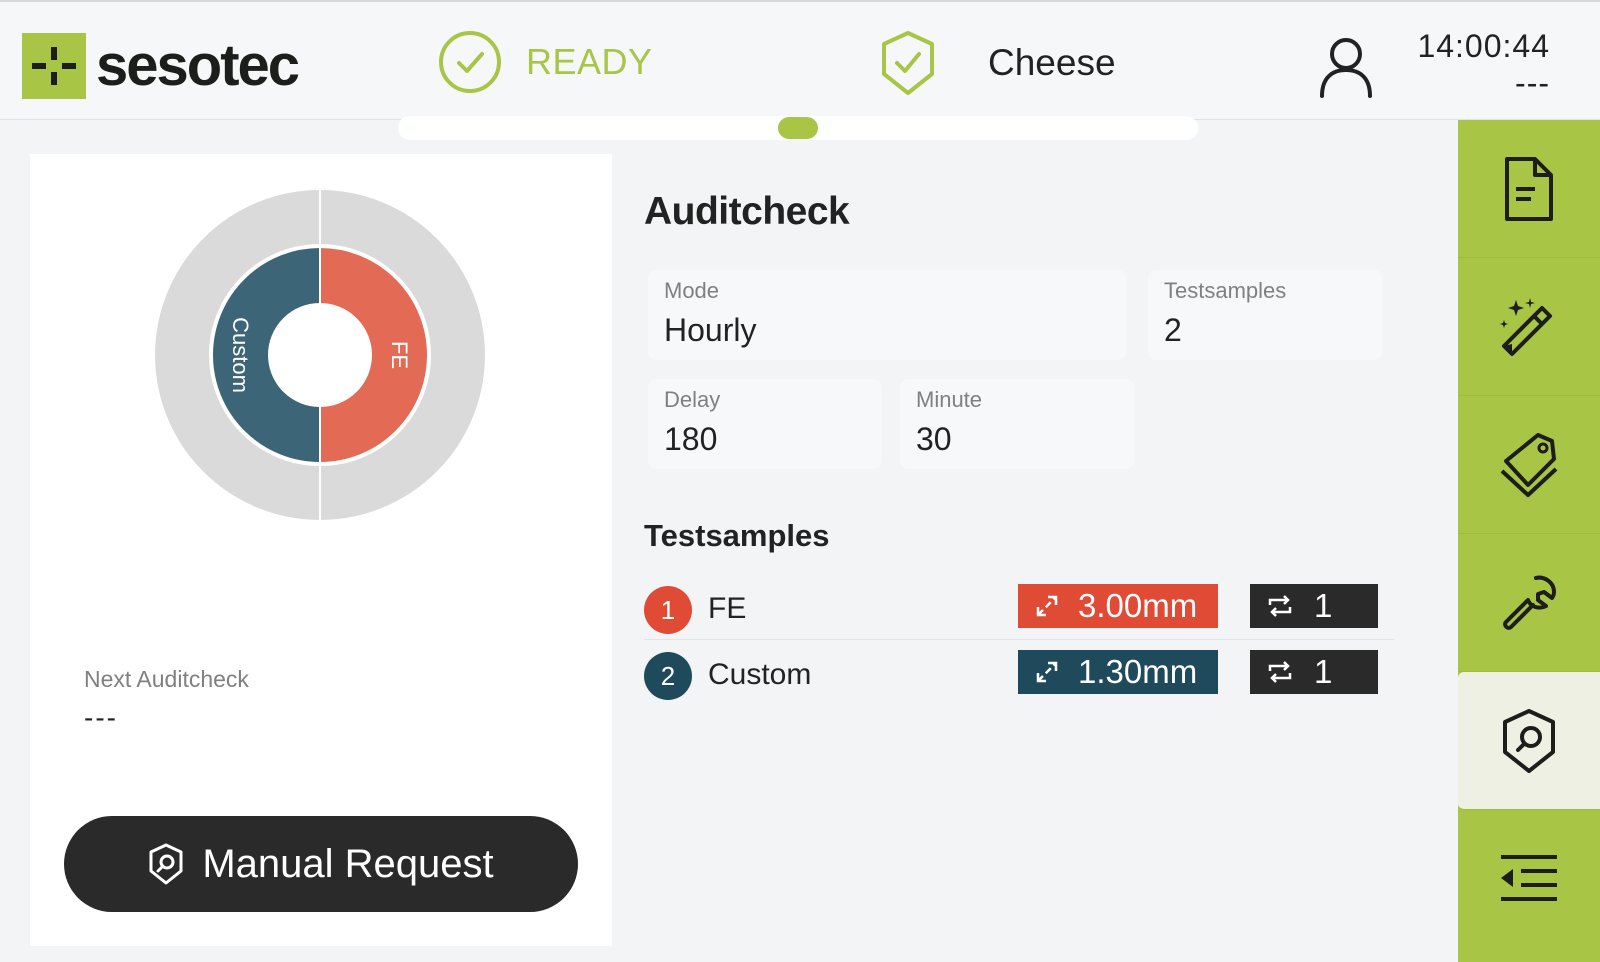  I want to click on manual-request-button: Manual Request, so click(321, 864).